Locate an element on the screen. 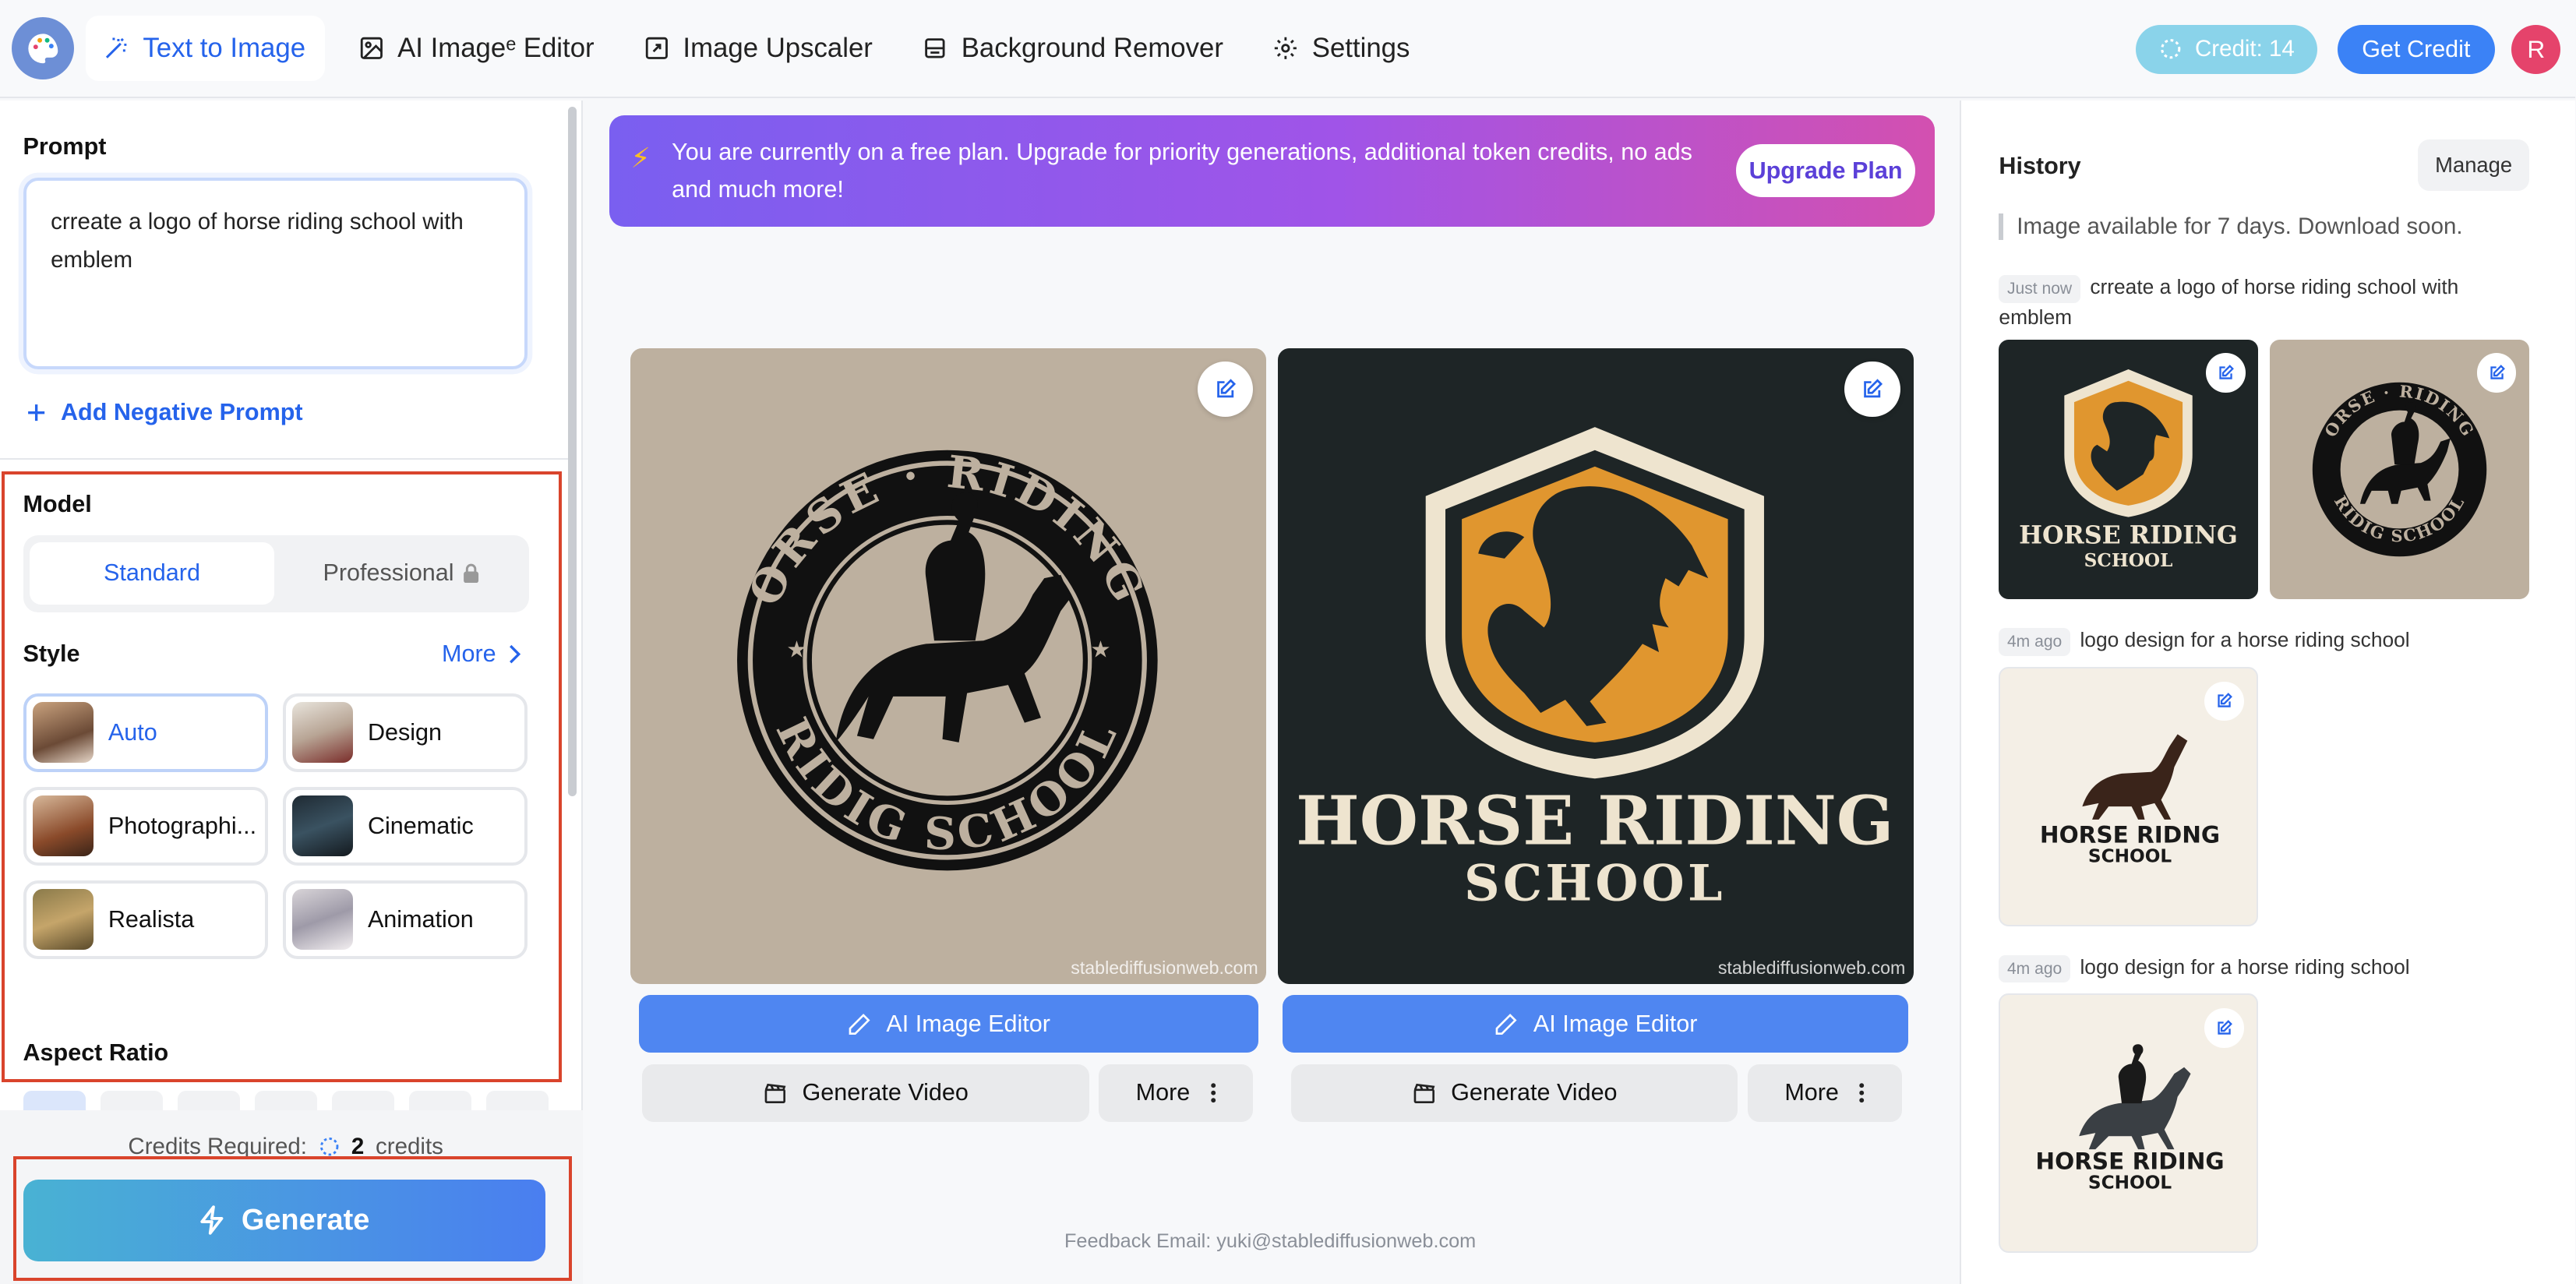  top-right-actions: Credit: 14 Get Credit R is located at coordinates (2355, 49).